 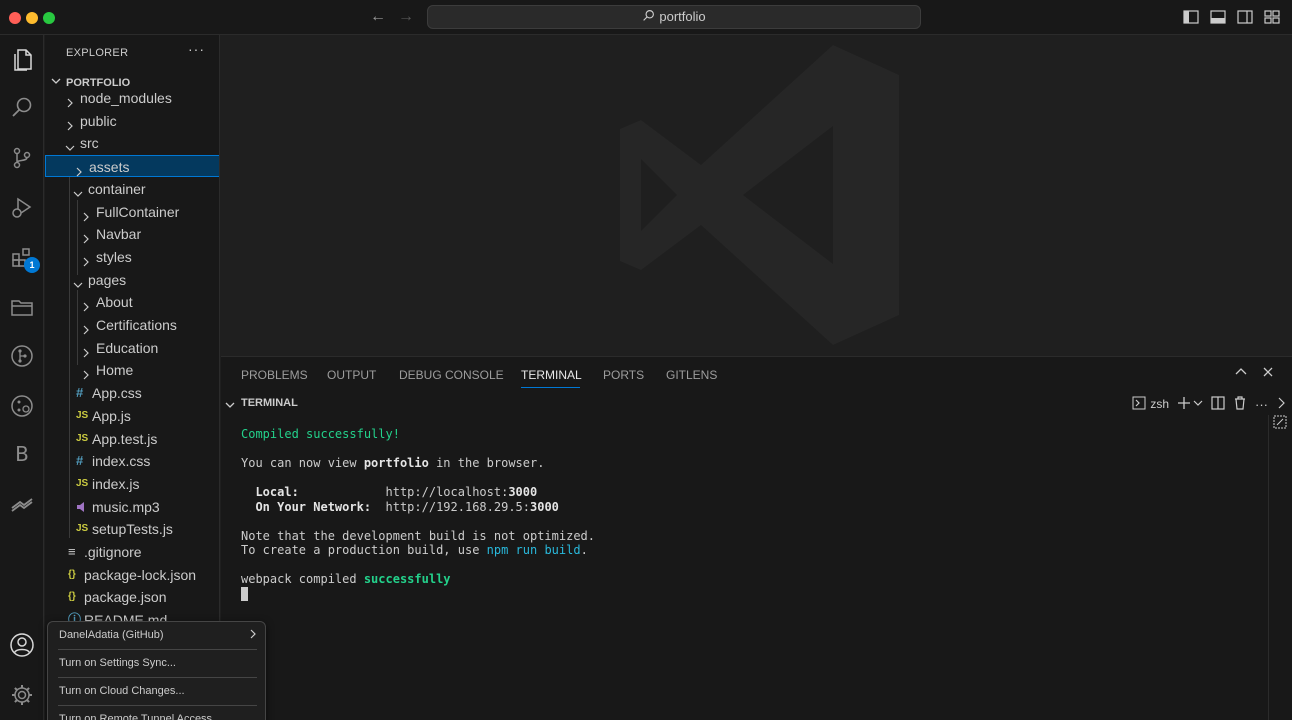 What do you see at coordinates (132, 189) in the screenshot?
I see `tree-item-container: container` at bounding box center [132, 189].